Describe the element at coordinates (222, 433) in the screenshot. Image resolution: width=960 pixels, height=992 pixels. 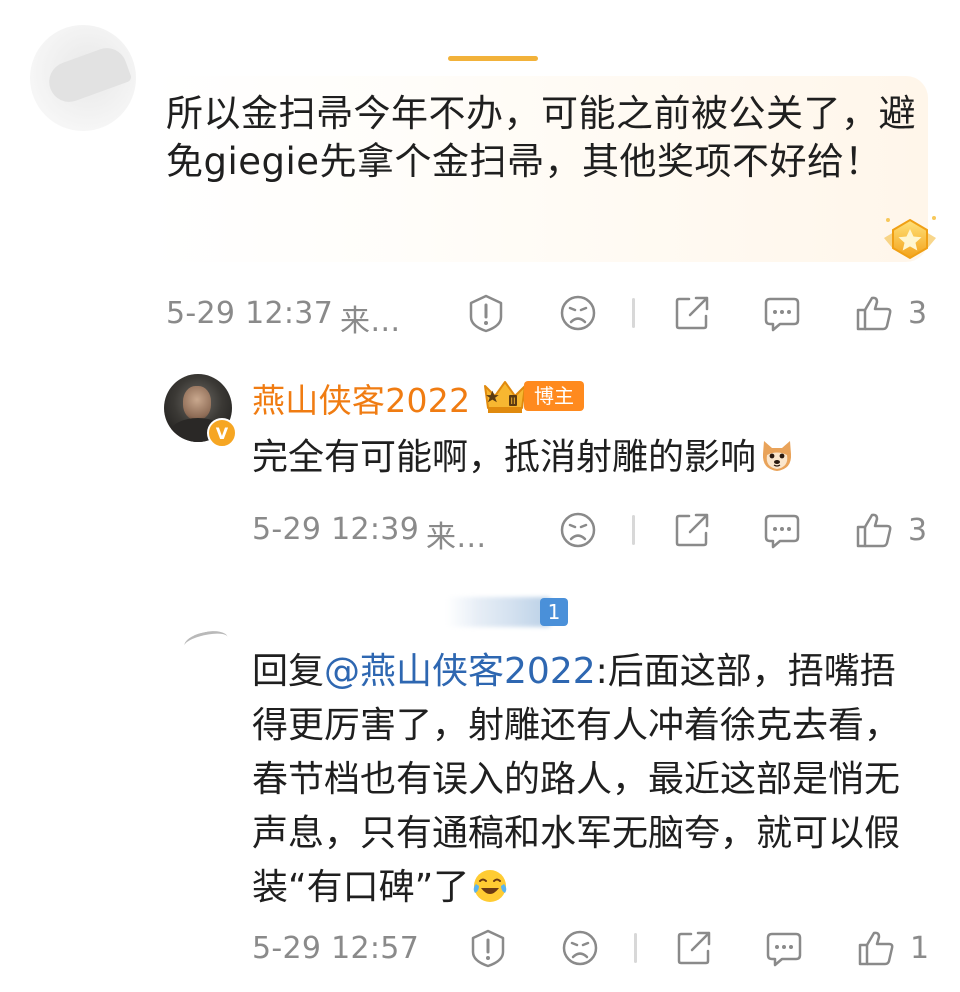
I see `verified-badge: V` at that location.